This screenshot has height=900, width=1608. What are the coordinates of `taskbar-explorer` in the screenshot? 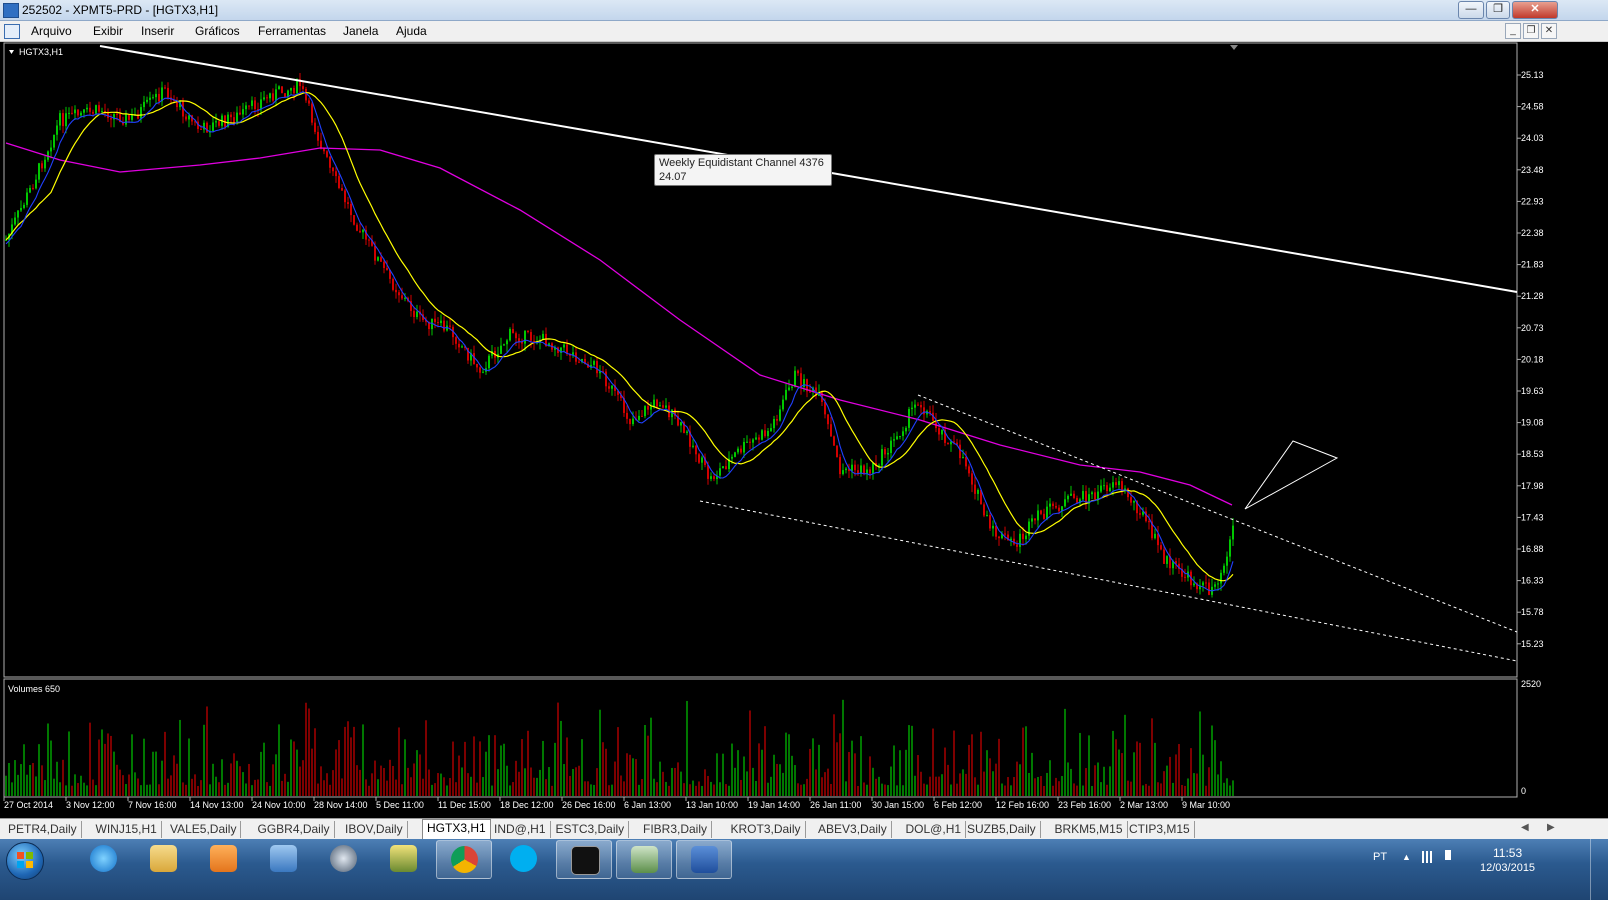 It's located at (163, 858).